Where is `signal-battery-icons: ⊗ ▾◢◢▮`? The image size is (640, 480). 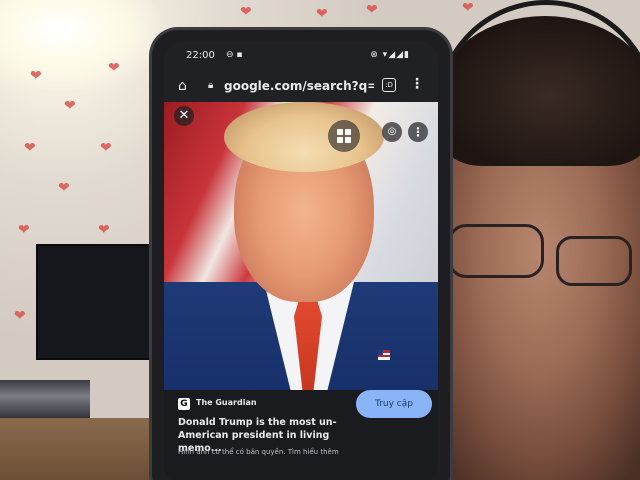
signal-battery-icons: ⊗ ▾◢◢▮ is located at coordinates (390, 55).